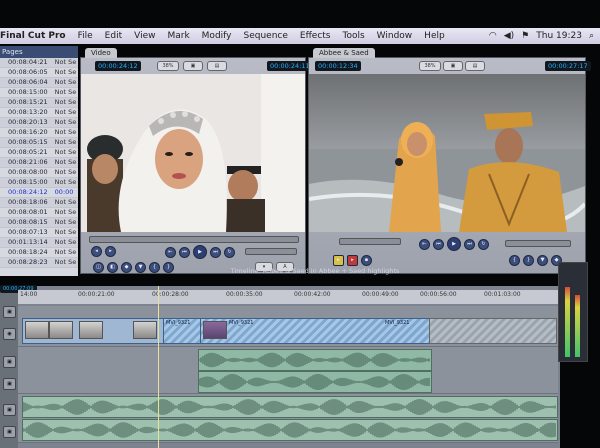 This screenshot has width=600, height=448. What do you see at coordinates (229, 252) in the screenshot?
I see `viewer-play-around-icon: ↻` at bounding box center [229, 252].